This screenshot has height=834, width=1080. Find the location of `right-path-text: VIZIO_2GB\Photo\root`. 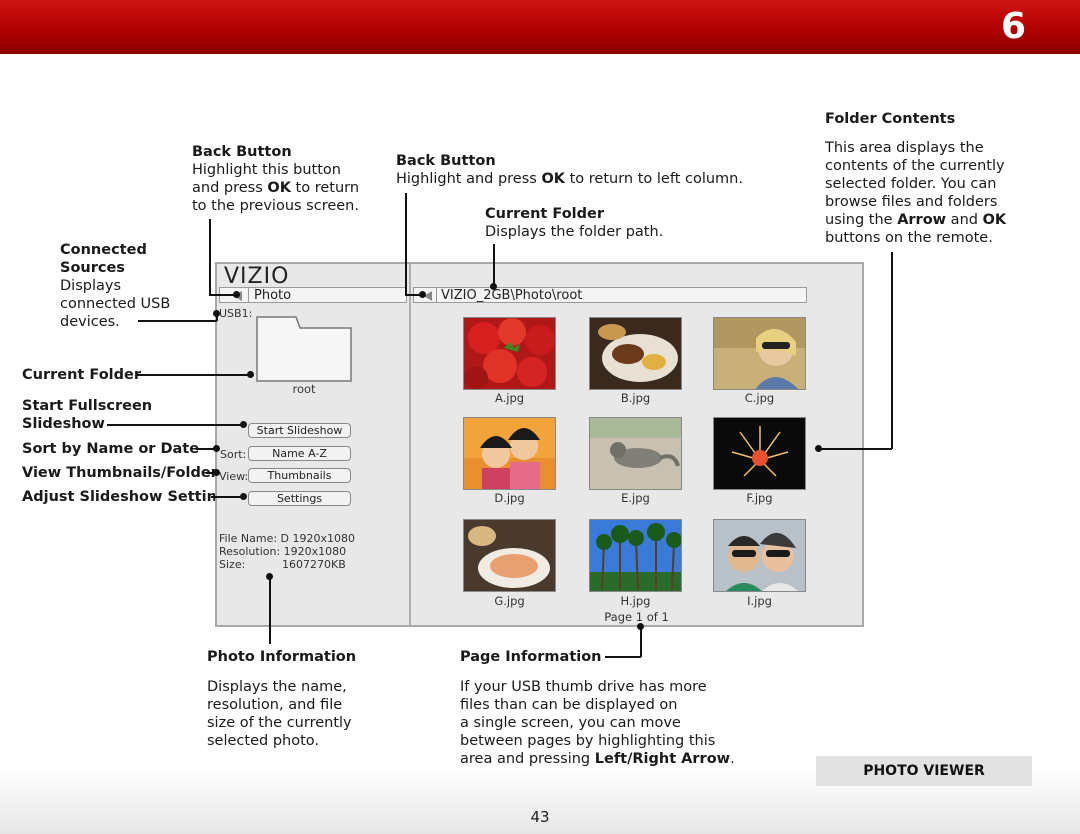

right-path-text: VIZIO_2GB\Photo\root is located at coordinates (512, 295).